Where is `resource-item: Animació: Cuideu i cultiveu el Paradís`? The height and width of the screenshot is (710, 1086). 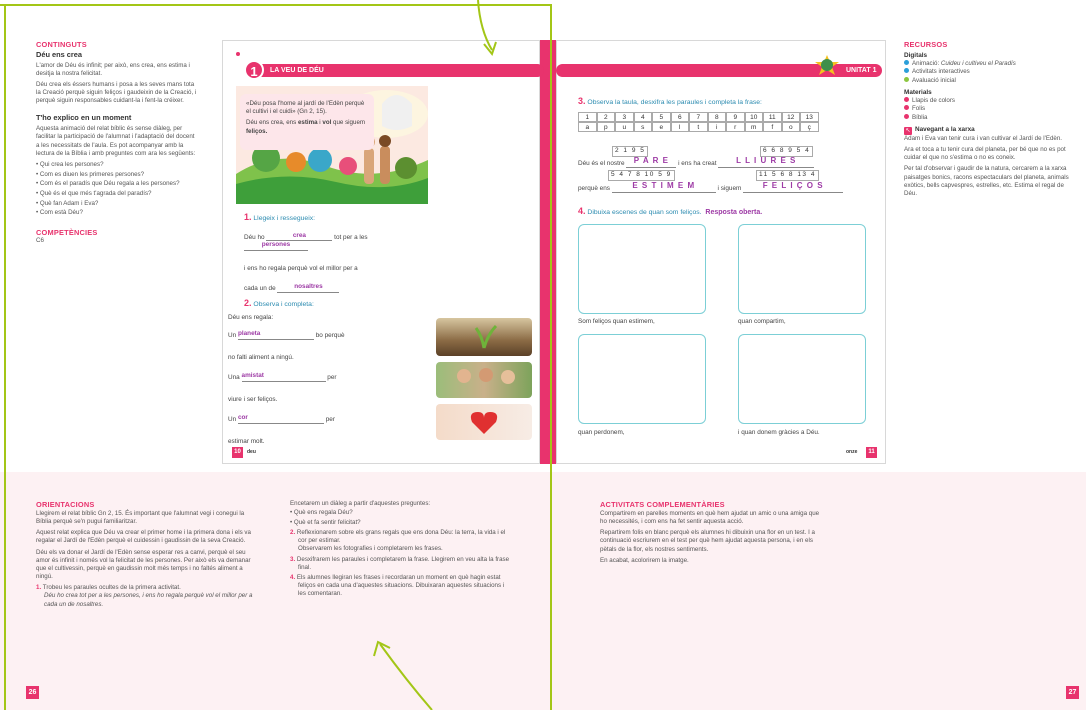
resource-item: Animació: Cuideu i cultiveu el Paradís is located at coordinates (987, 64).